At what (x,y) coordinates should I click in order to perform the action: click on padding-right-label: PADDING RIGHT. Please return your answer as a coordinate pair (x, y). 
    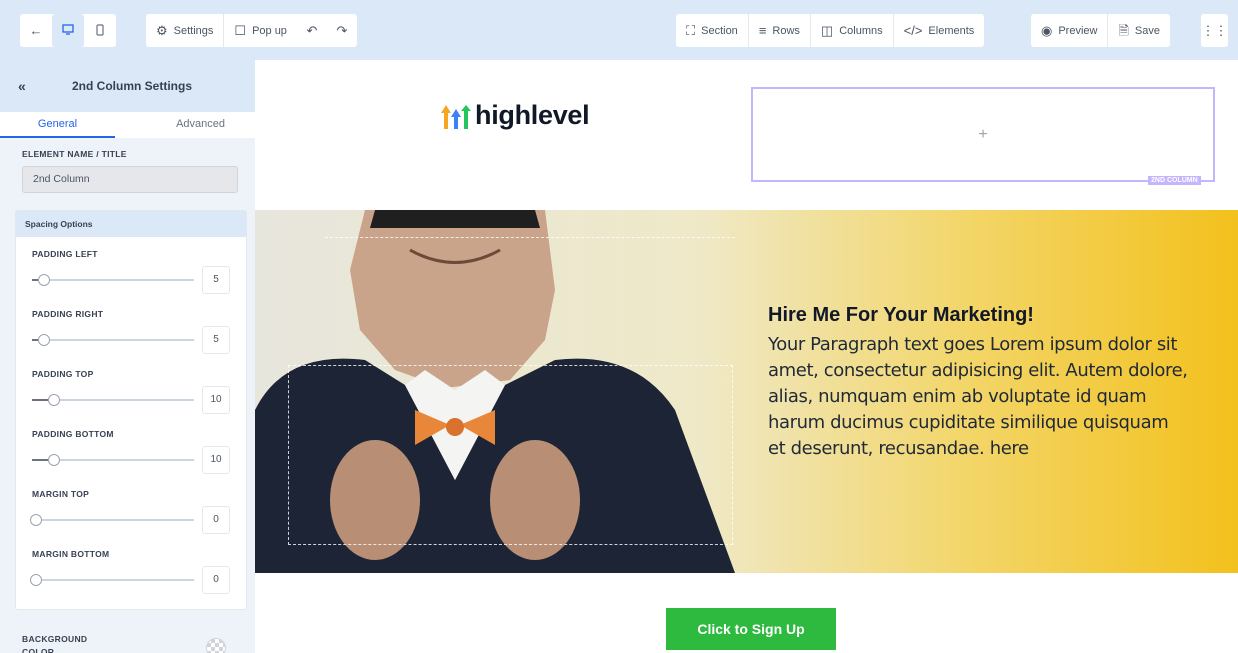
    Looking at the image, I should click on (68, 314).